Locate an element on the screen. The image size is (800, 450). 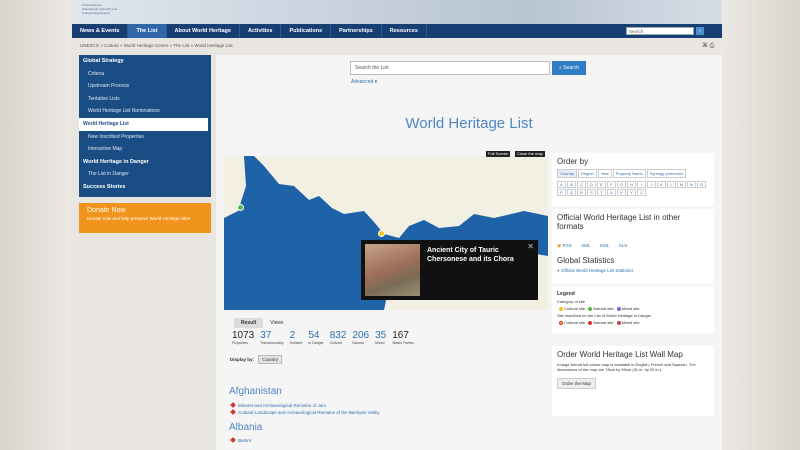
stat-cultural: 832 Cultural is located at coordinates (338, 337).